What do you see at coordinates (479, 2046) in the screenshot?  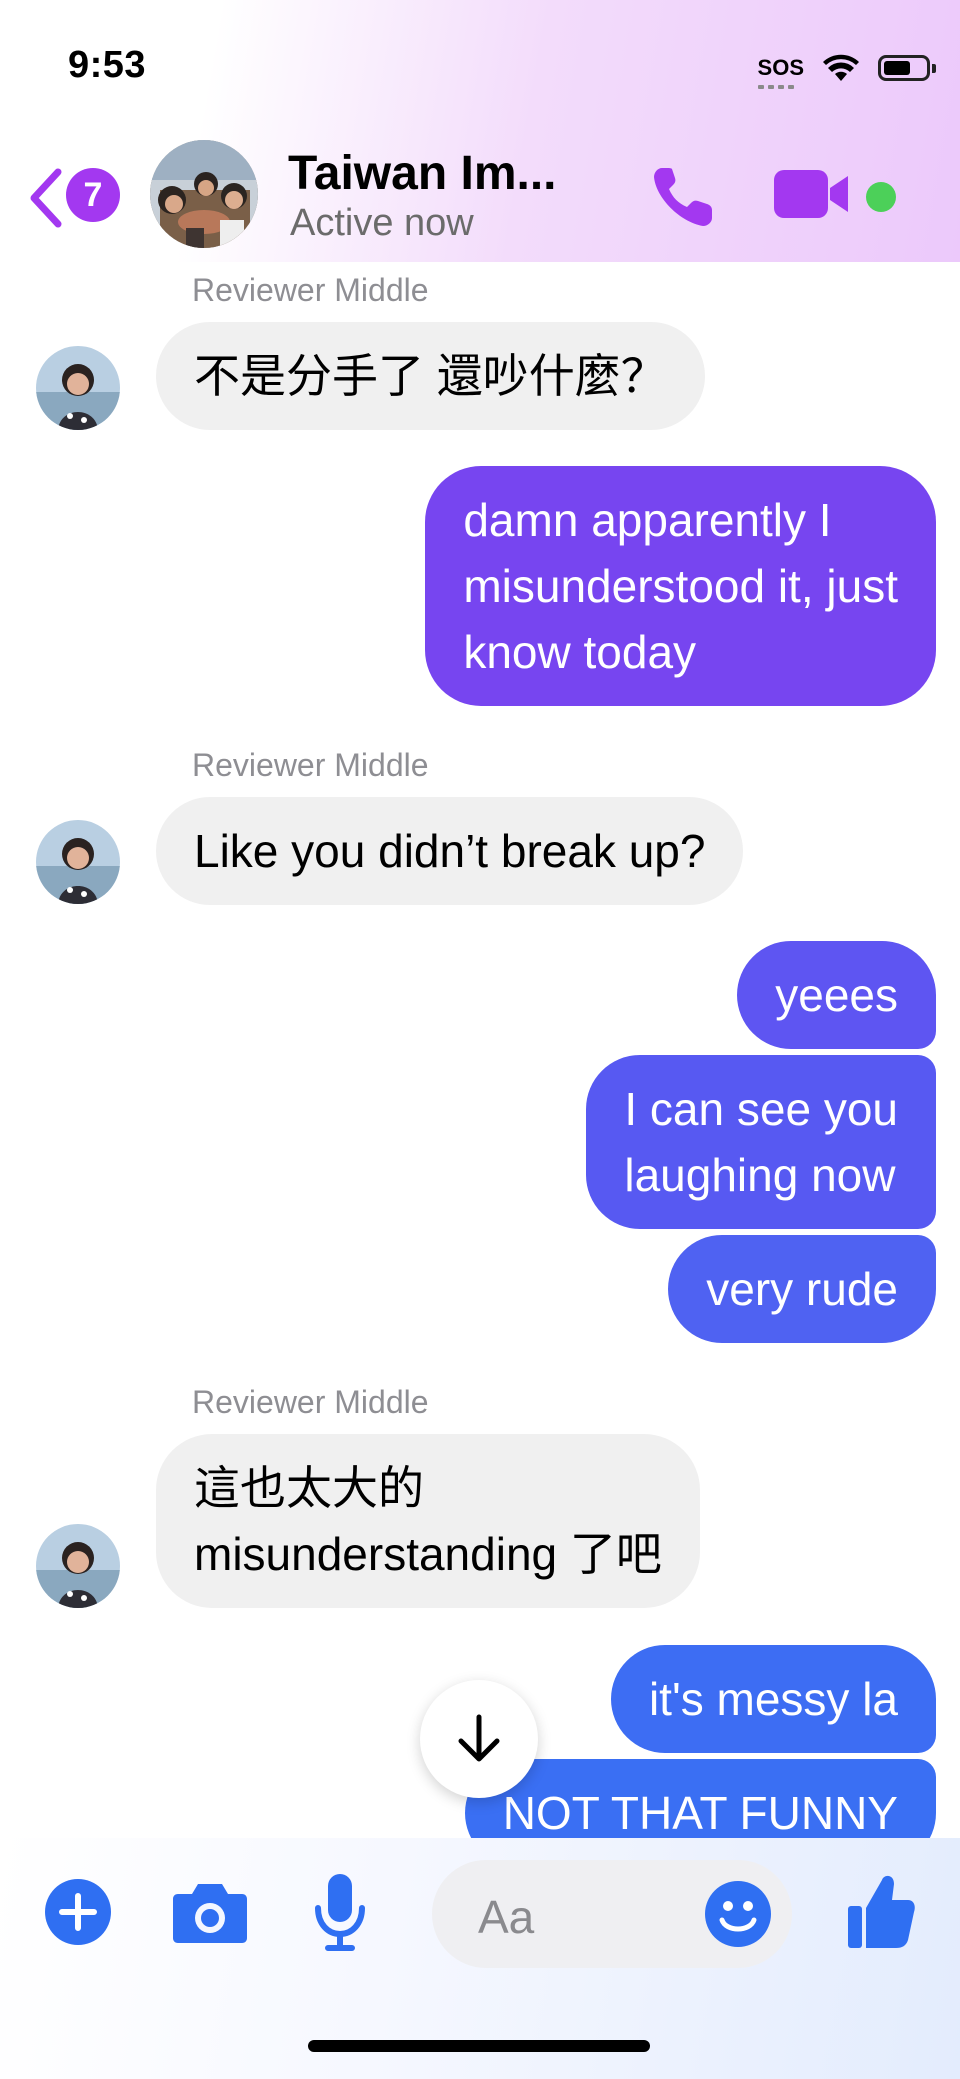 I see `home-indicator` at bounding box center [479, 2046].